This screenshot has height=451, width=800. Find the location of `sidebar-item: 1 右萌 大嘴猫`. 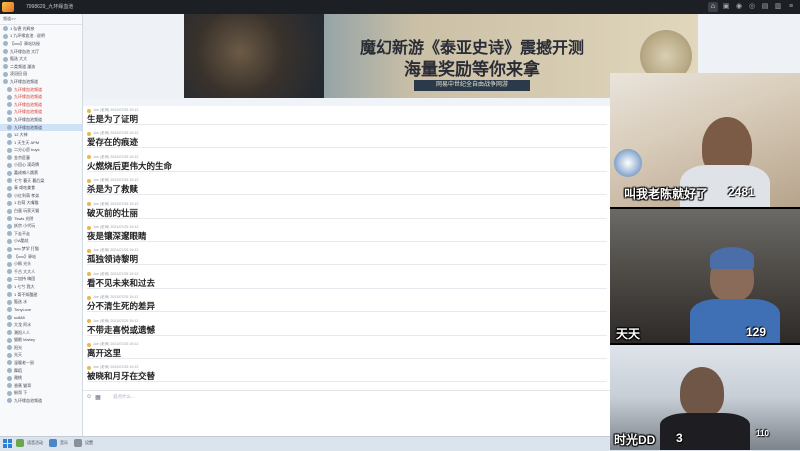

sidebar-item: 1 右萌 大嘴猫 is located at coordinates (41, 204).